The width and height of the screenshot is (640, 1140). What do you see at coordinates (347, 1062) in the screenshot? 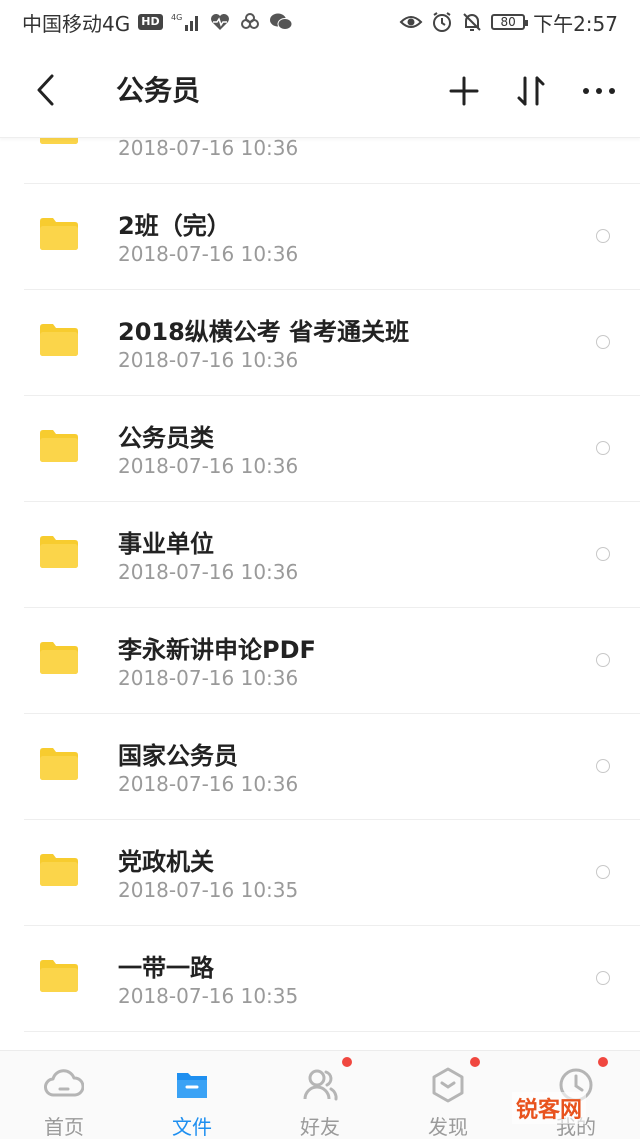
I see `friends-badge` at bounding box center [347, 1062].